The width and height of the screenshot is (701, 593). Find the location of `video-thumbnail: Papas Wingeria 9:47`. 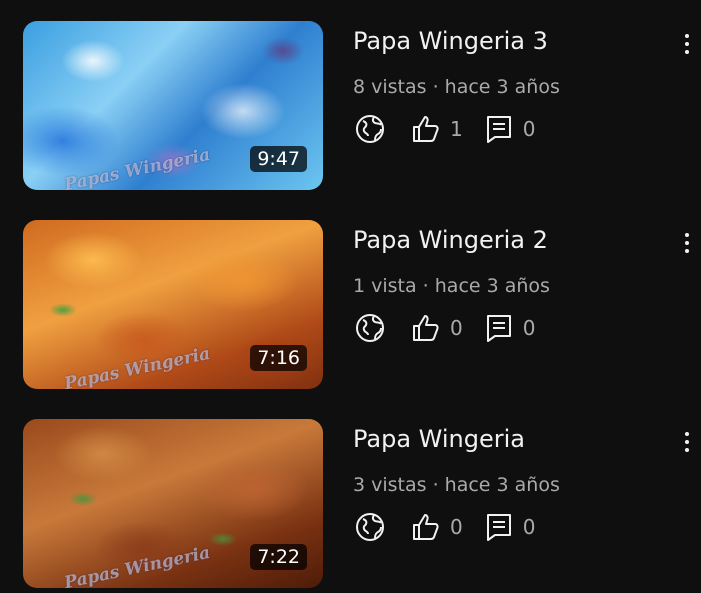

video-thumbnail: Papas Wingeria 9:47 is located at coordinates (173, 105).